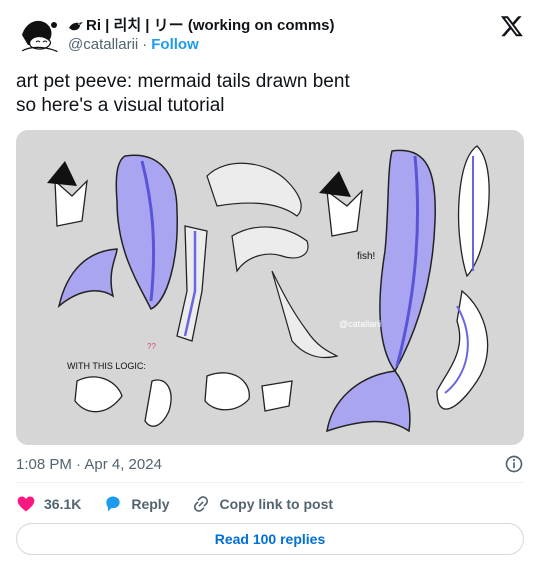  What do you see at coordinates (360, 324) in the screenshot?
I see `media-watermark: @catallarii` at bounding box center [360, 324].